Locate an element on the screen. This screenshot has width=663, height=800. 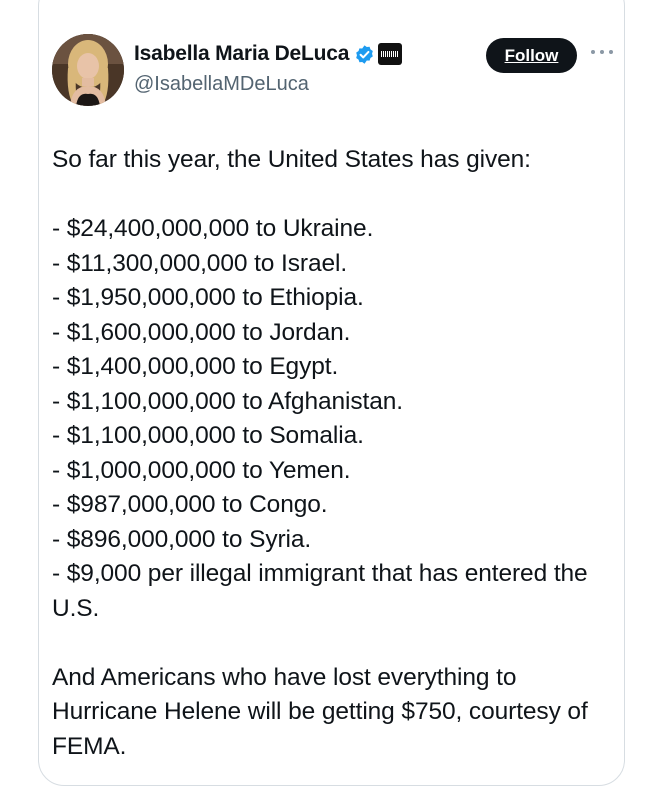
follow-button: Follow is located at coordinates (531, 55).